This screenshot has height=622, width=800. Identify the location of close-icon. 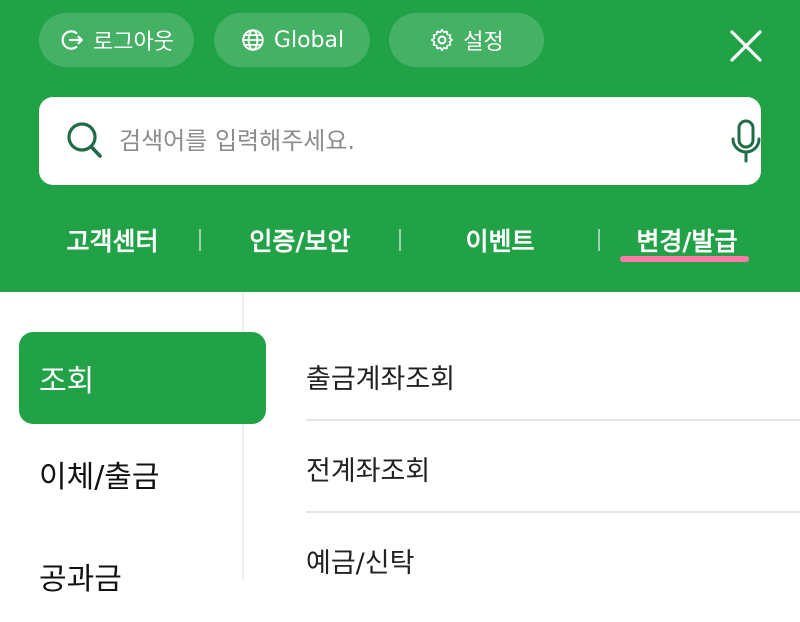
(746, 46).